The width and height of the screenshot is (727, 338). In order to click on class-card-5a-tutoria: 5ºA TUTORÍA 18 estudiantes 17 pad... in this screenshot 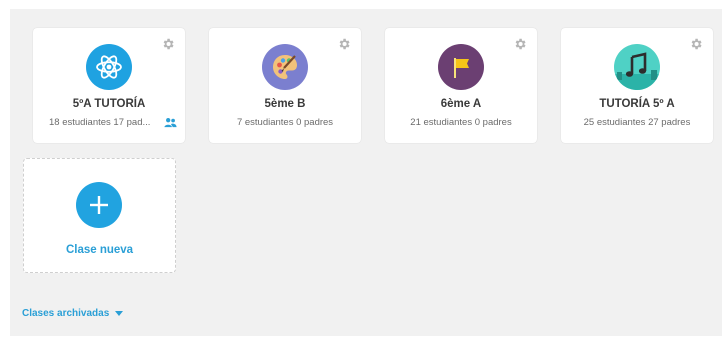, I will do `click(109, 85)`.